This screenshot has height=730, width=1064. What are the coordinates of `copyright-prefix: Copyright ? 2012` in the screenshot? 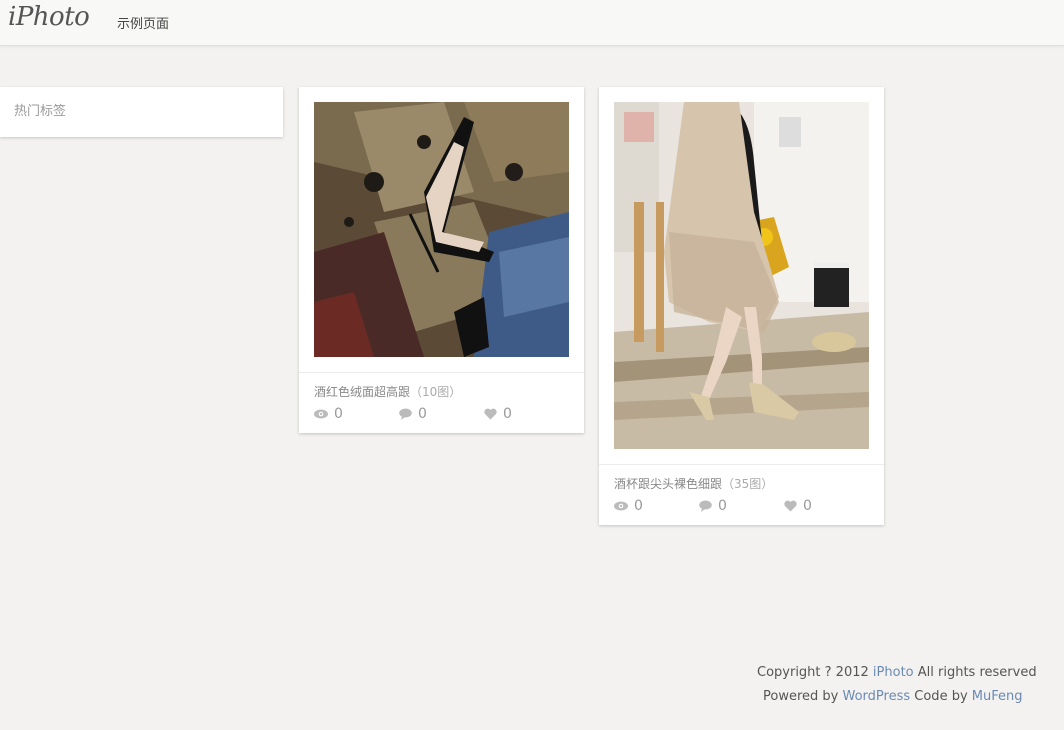 It's located at (813, 672).